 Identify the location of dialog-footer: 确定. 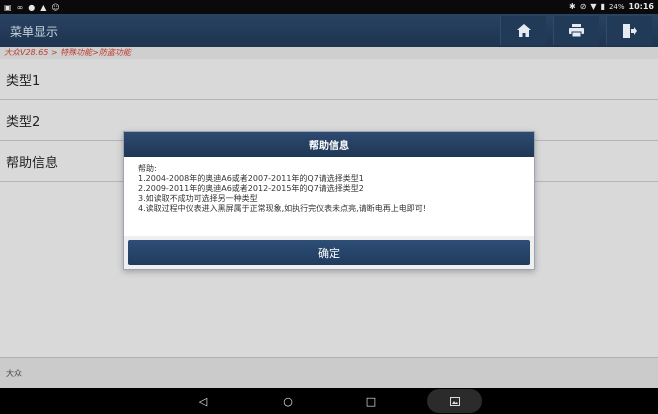
(329, 252).